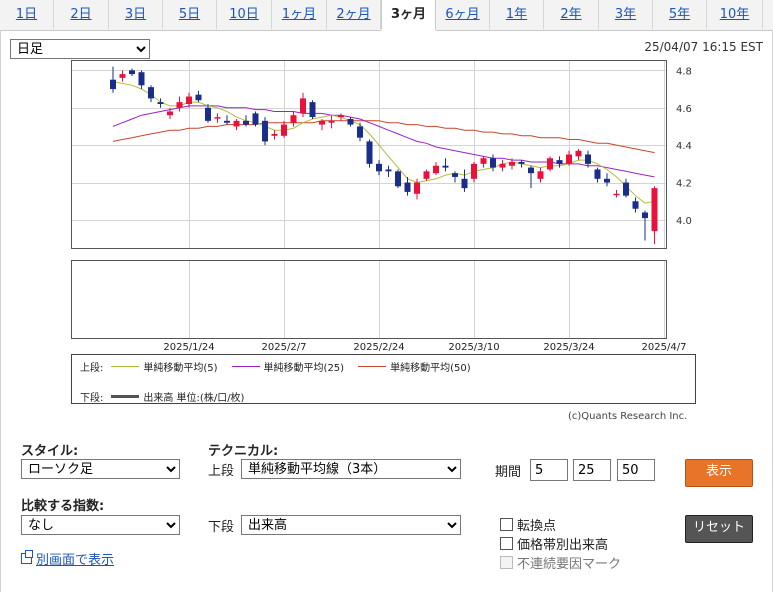  I want to click on legend-ma5-label: 単純移動平均(5), so click(180, 368).